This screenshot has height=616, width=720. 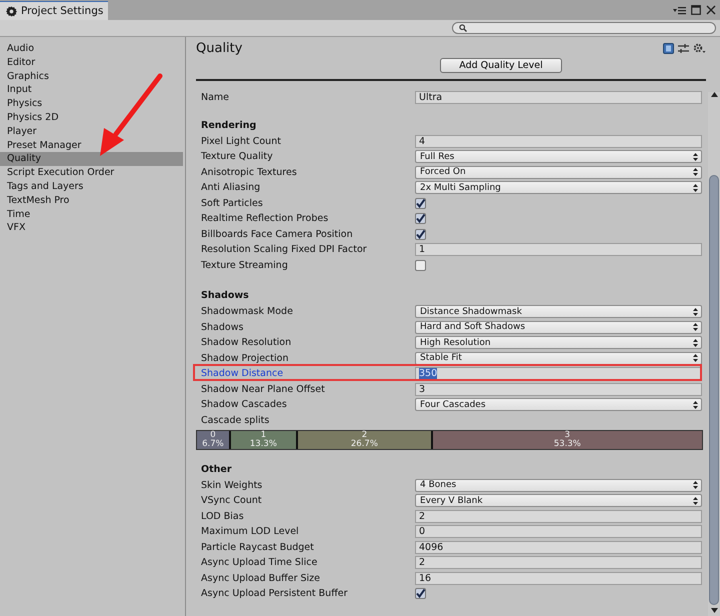 I want to click on dropdown: 2x Multi Sampling, so click(x=558, y=187).